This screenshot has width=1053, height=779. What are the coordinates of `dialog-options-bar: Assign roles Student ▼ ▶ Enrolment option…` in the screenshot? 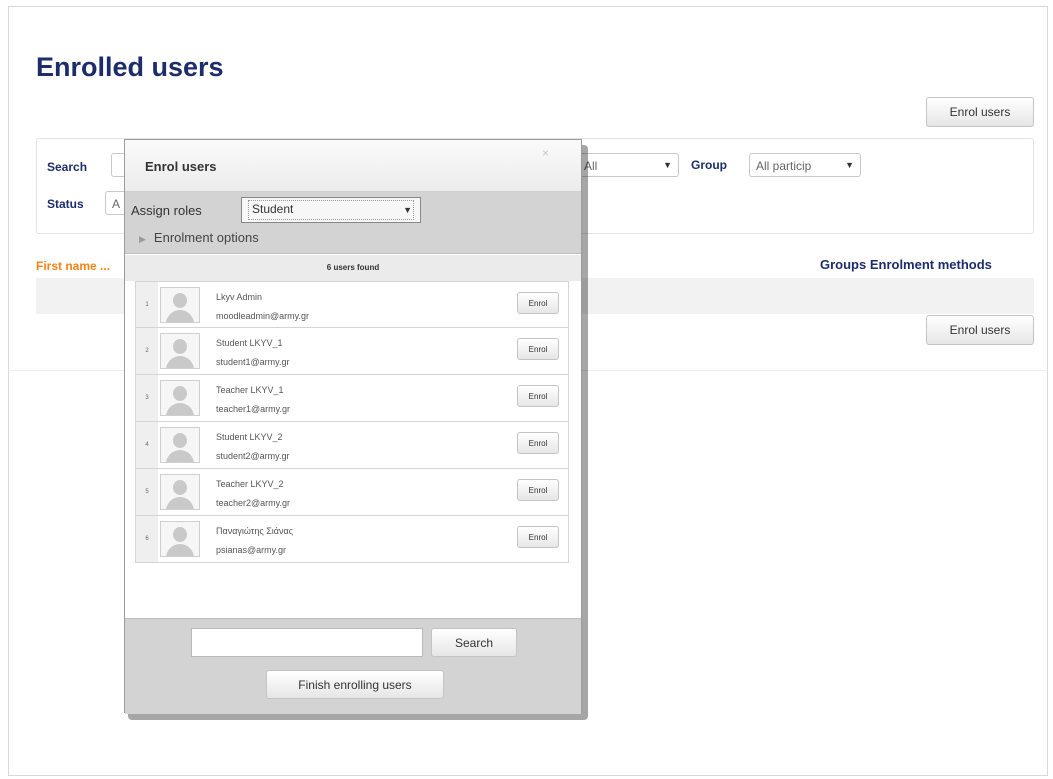 It's located at (353, 223).